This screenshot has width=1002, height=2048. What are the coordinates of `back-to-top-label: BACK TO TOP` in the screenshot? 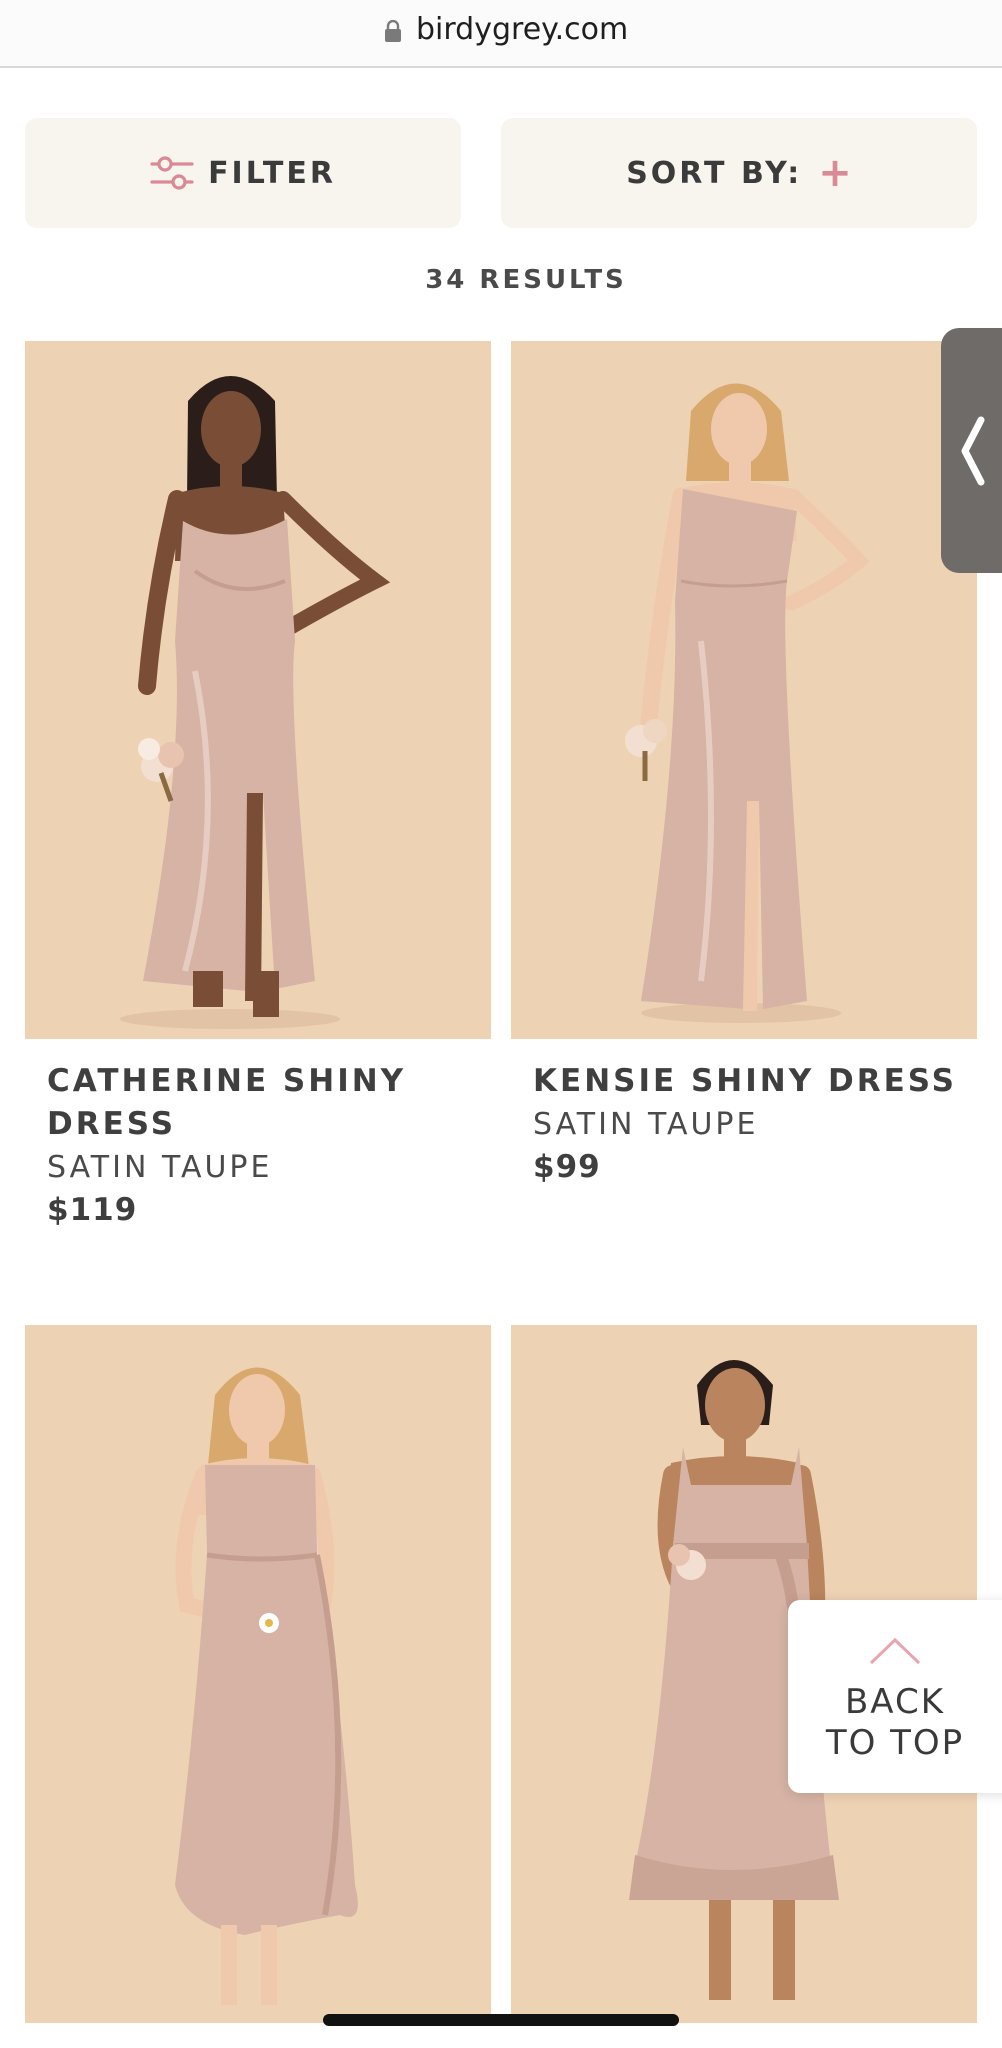 It's located at (895, 1723).